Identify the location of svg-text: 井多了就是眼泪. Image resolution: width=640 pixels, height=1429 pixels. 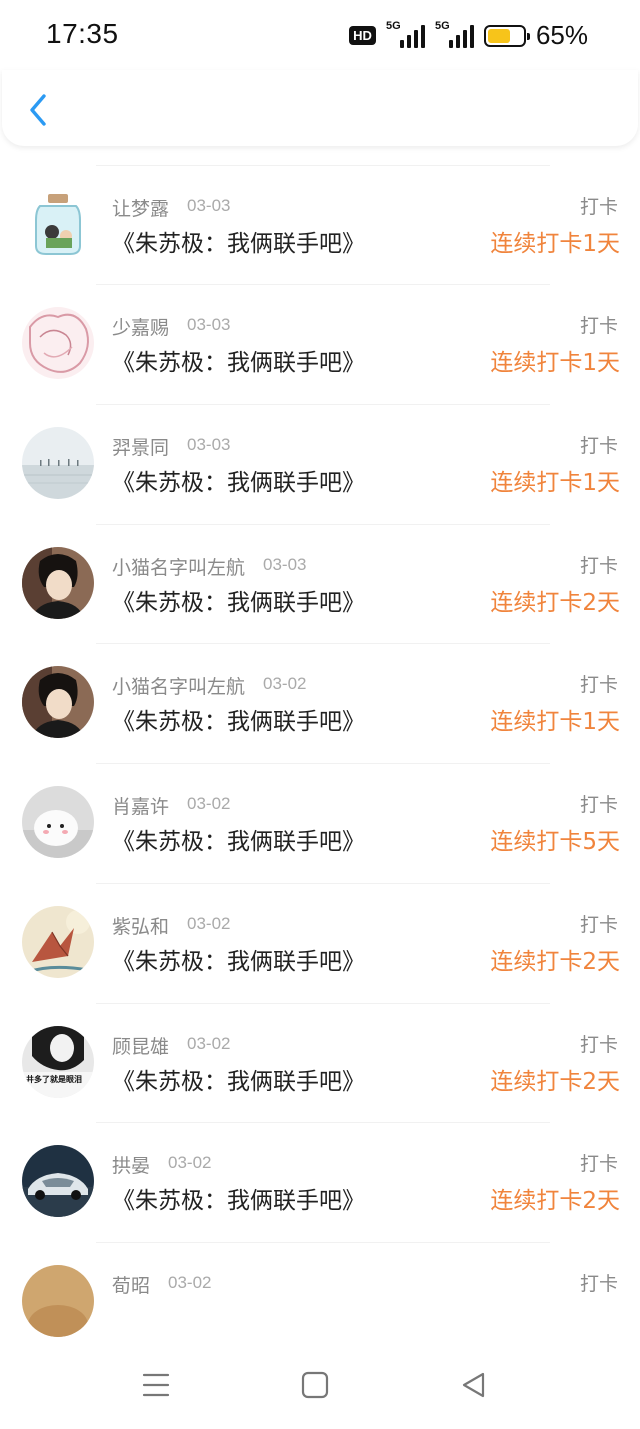
(54, 1079).